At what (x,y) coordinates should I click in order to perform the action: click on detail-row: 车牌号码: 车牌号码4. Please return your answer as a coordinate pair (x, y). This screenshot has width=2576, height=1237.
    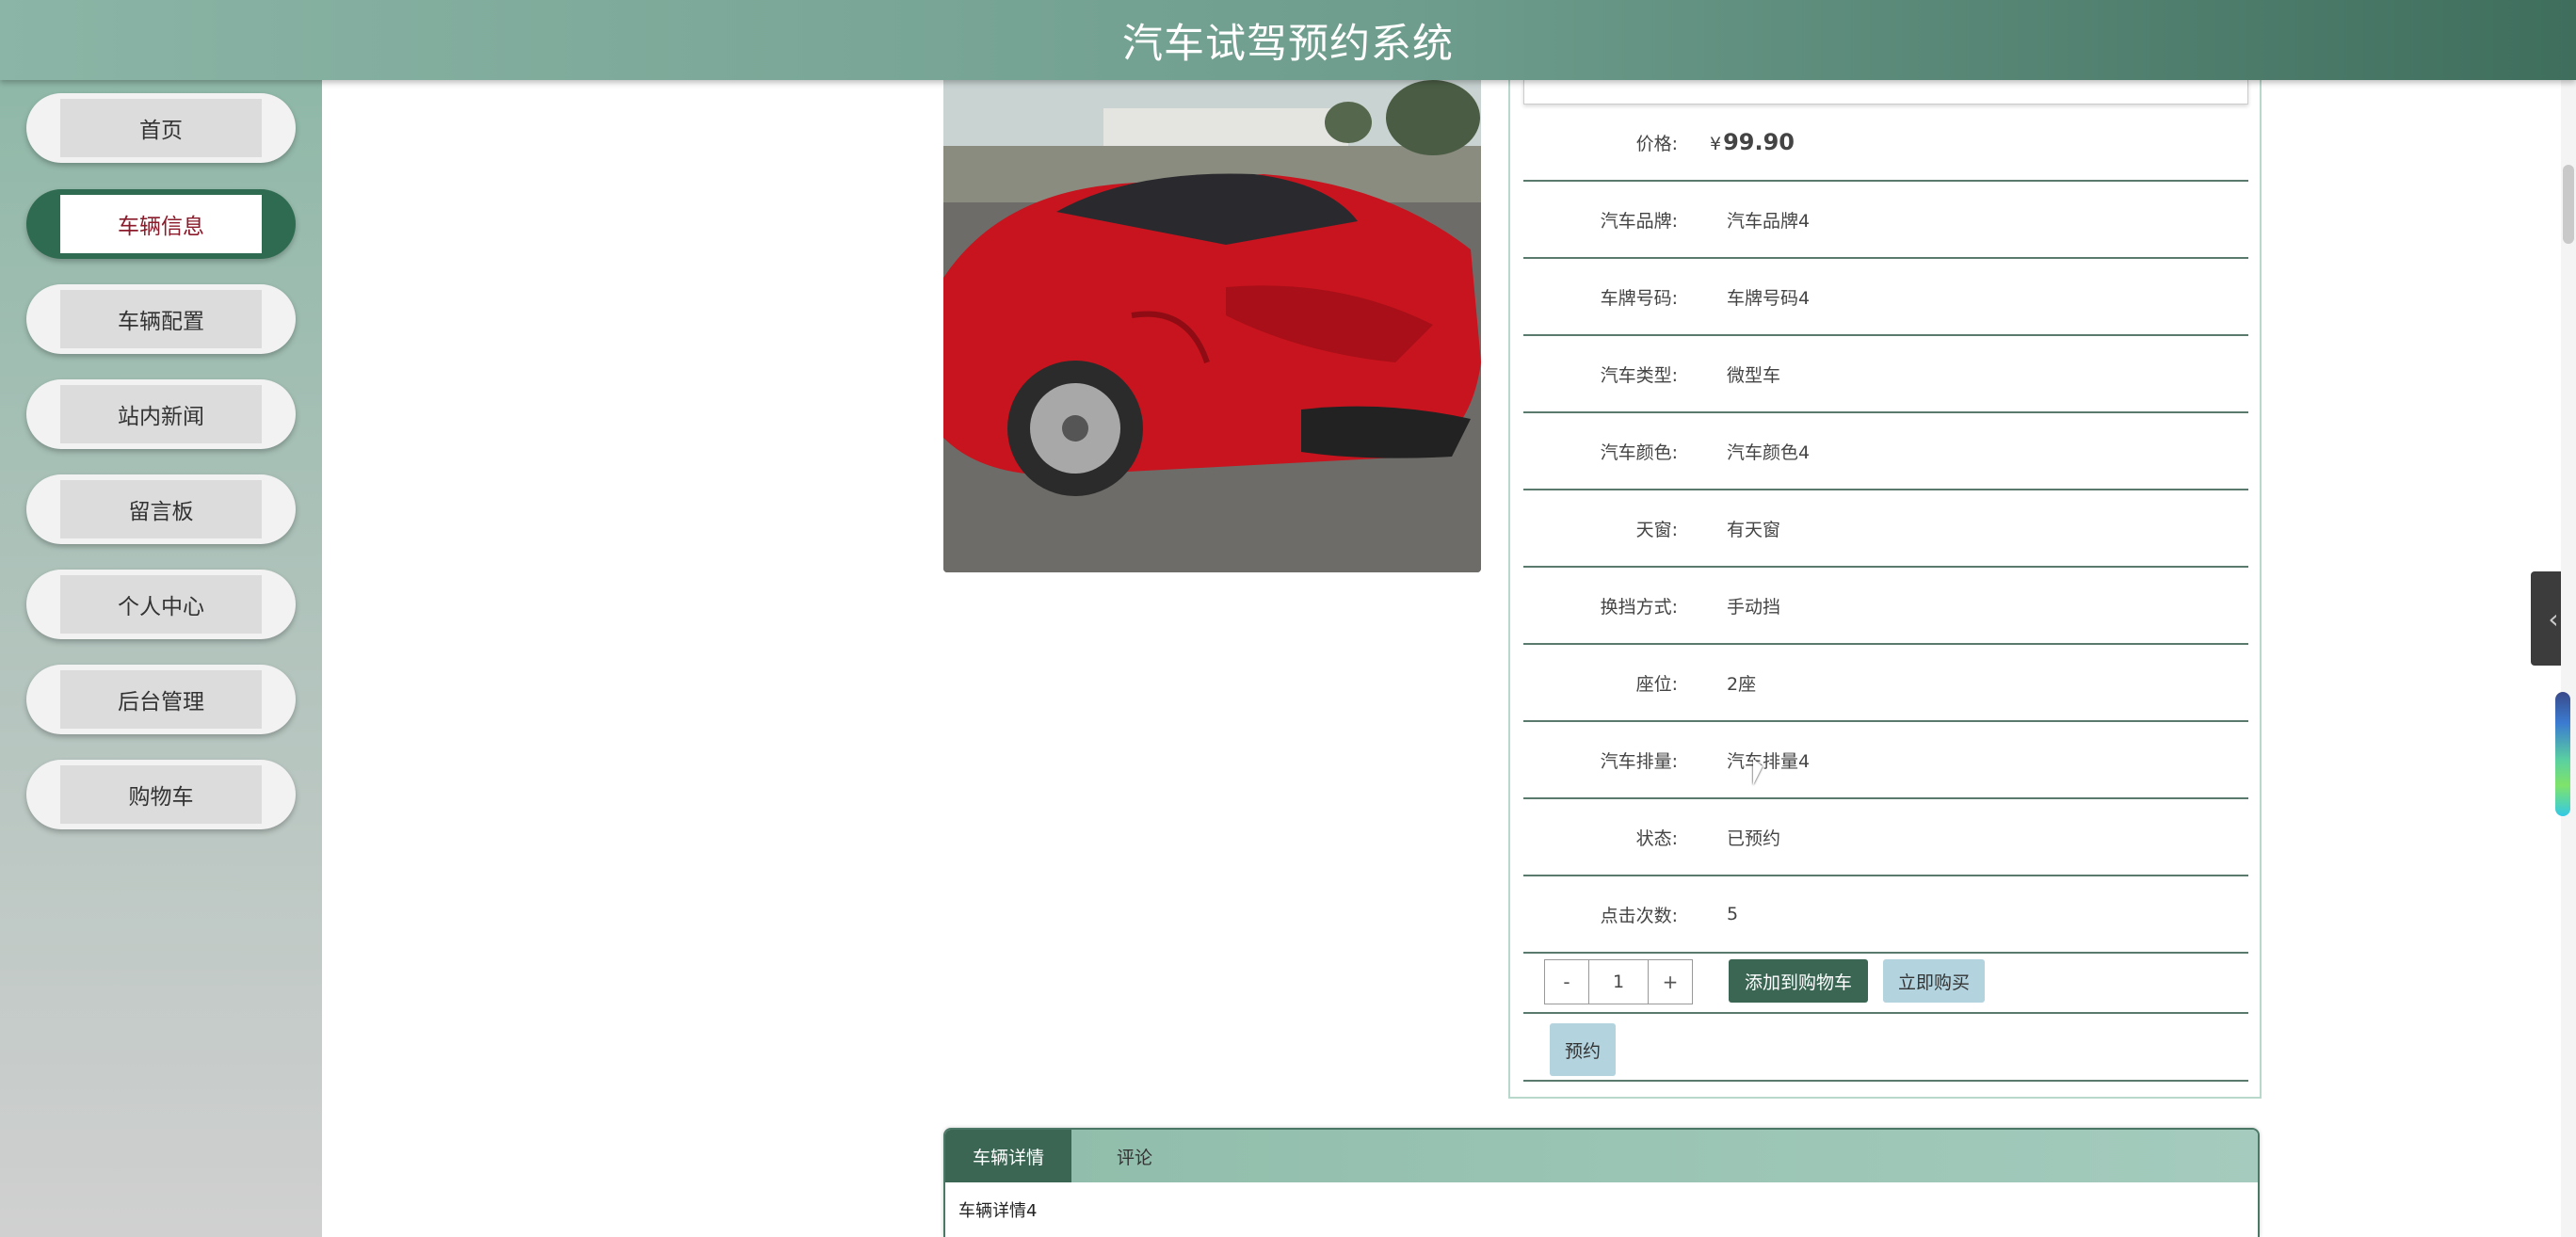
    Looking at the image, I should click on (1885, 297).